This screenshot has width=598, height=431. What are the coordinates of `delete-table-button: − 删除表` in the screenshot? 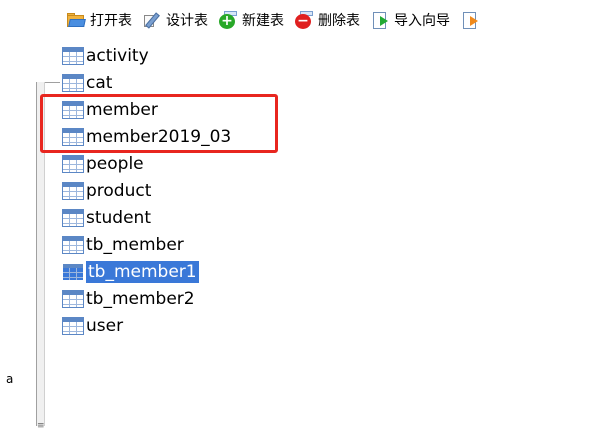 It's located at (327, 20).